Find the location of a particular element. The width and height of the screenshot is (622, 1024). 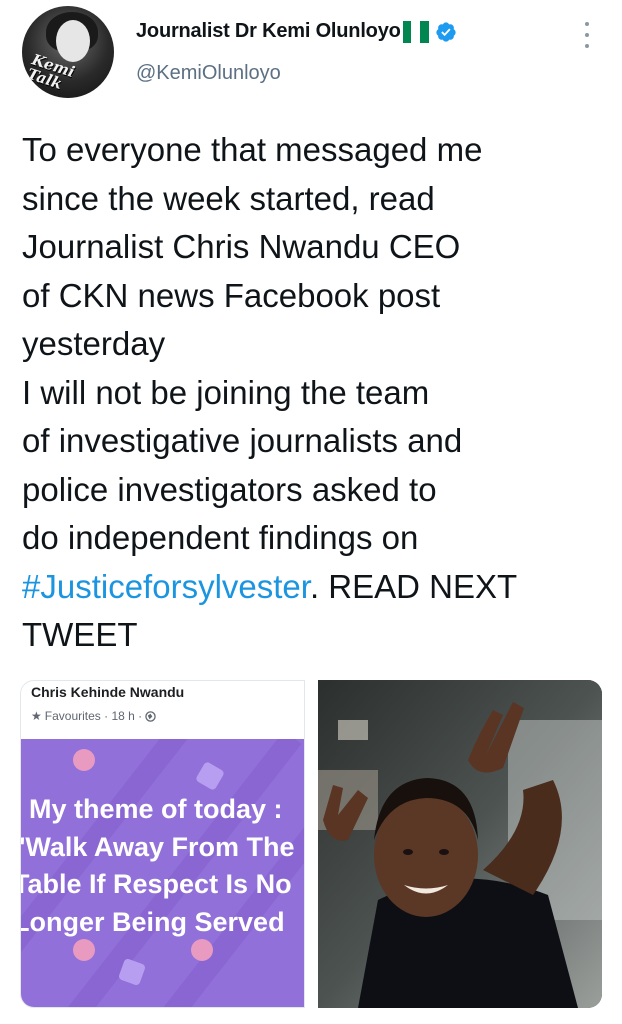

author-avatar: Kemi Talk is located at coordinates (68, 52).